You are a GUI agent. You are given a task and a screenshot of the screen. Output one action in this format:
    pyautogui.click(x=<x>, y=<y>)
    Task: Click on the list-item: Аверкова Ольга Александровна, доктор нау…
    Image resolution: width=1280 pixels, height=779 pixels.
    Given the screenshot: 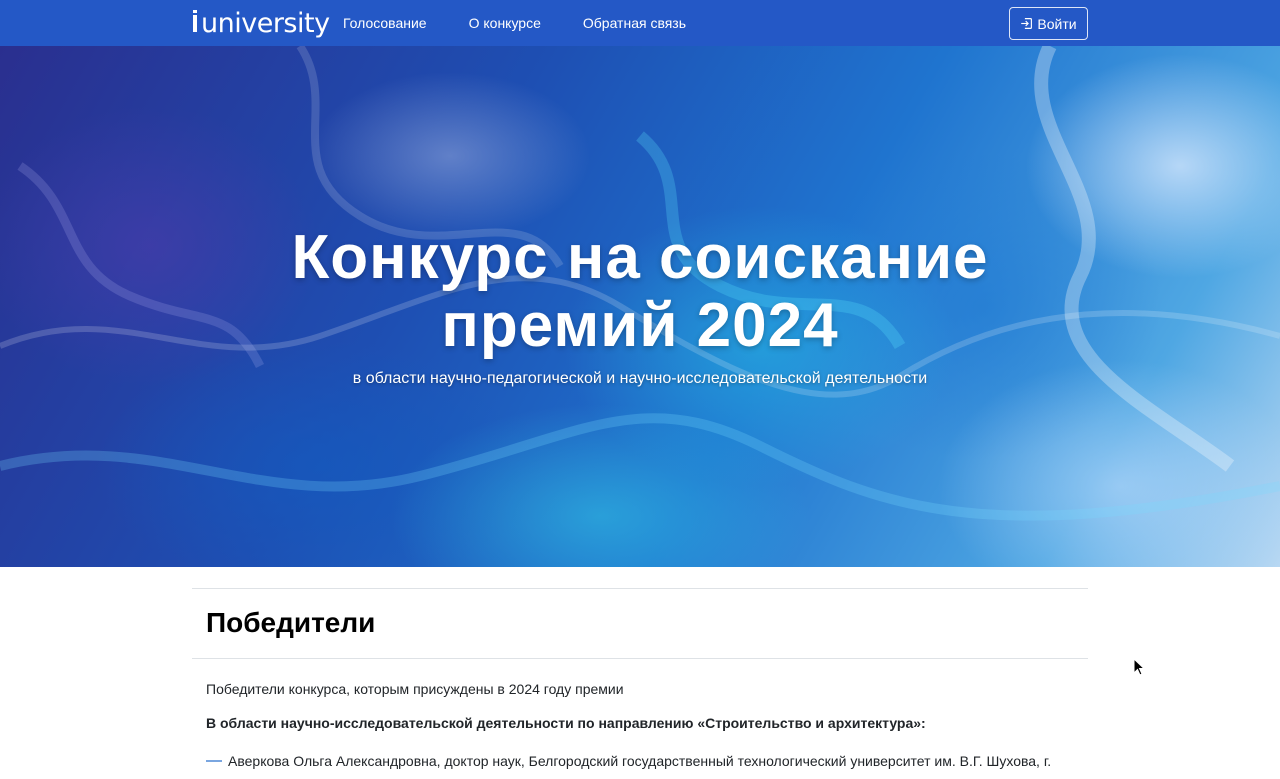 What is the action you would take?
    pyautogui.click(x=628, y=761)
    